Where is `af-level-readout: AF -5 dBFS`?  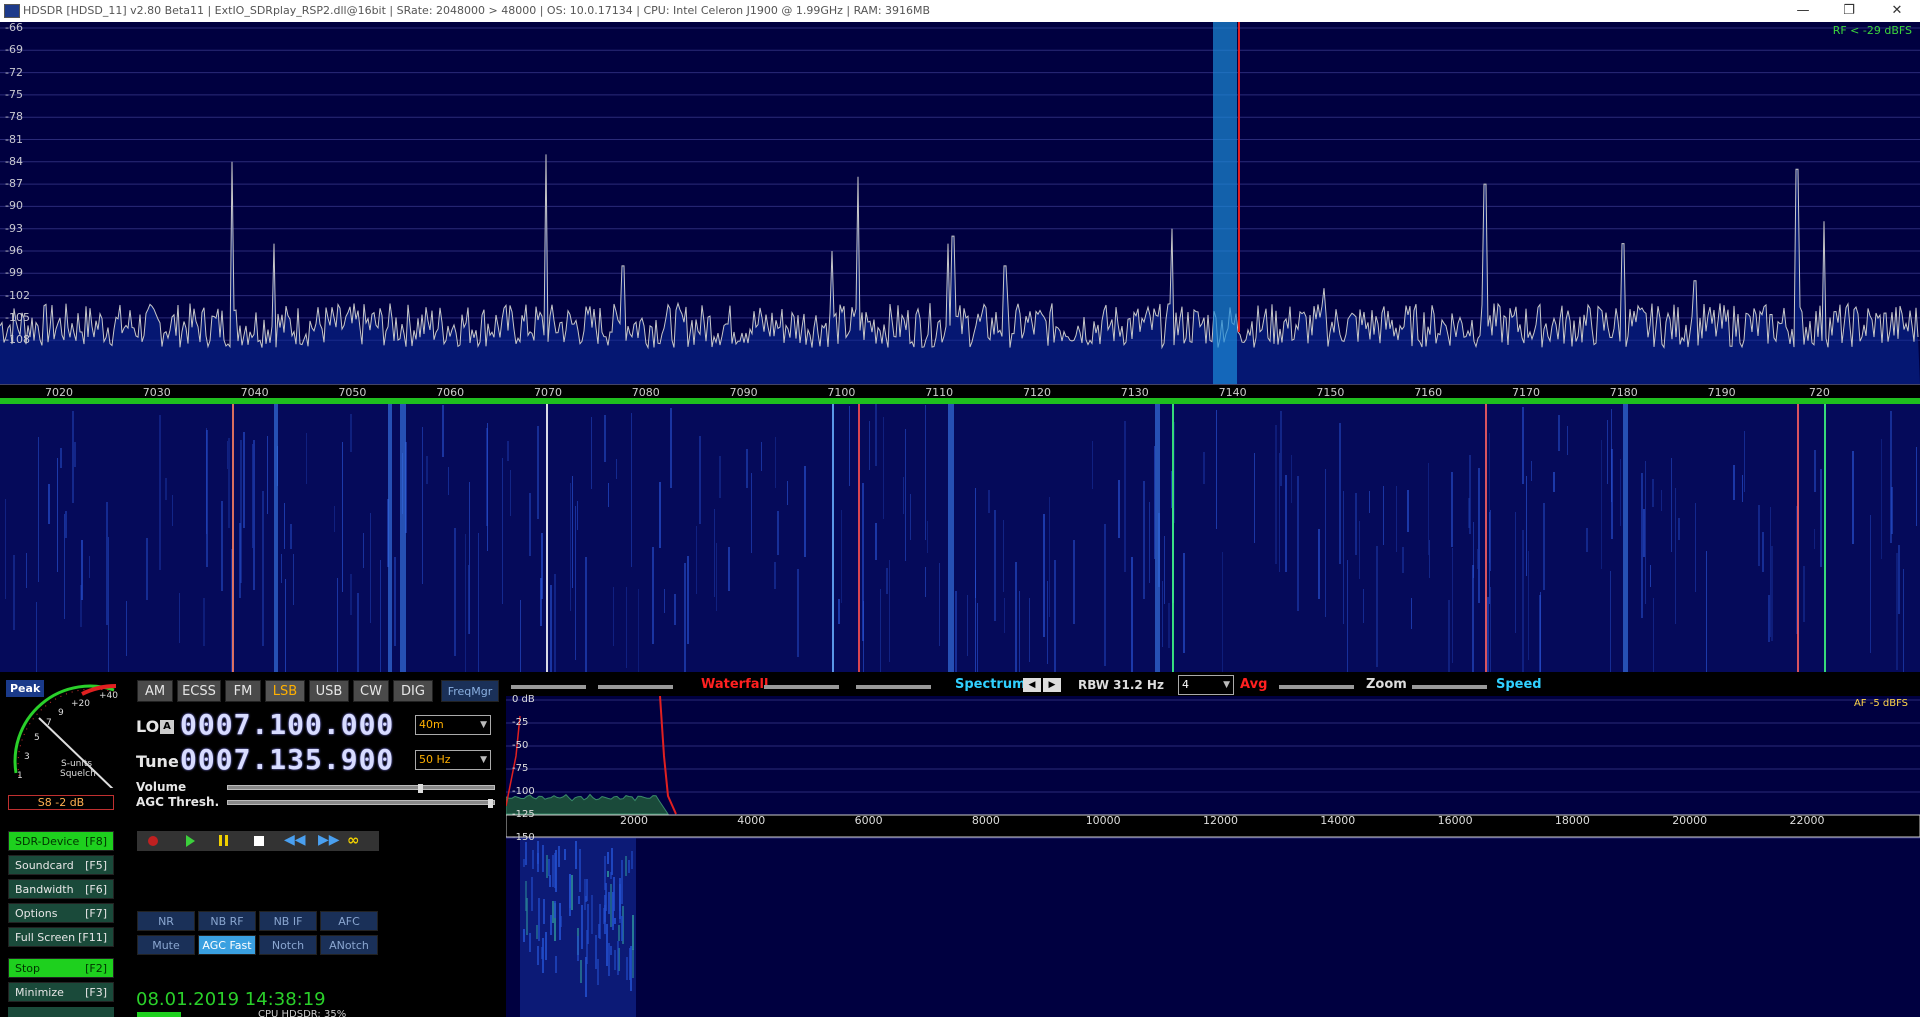 af-level-readout: AF -5 dBFS is located at coordinates (1880, 703).